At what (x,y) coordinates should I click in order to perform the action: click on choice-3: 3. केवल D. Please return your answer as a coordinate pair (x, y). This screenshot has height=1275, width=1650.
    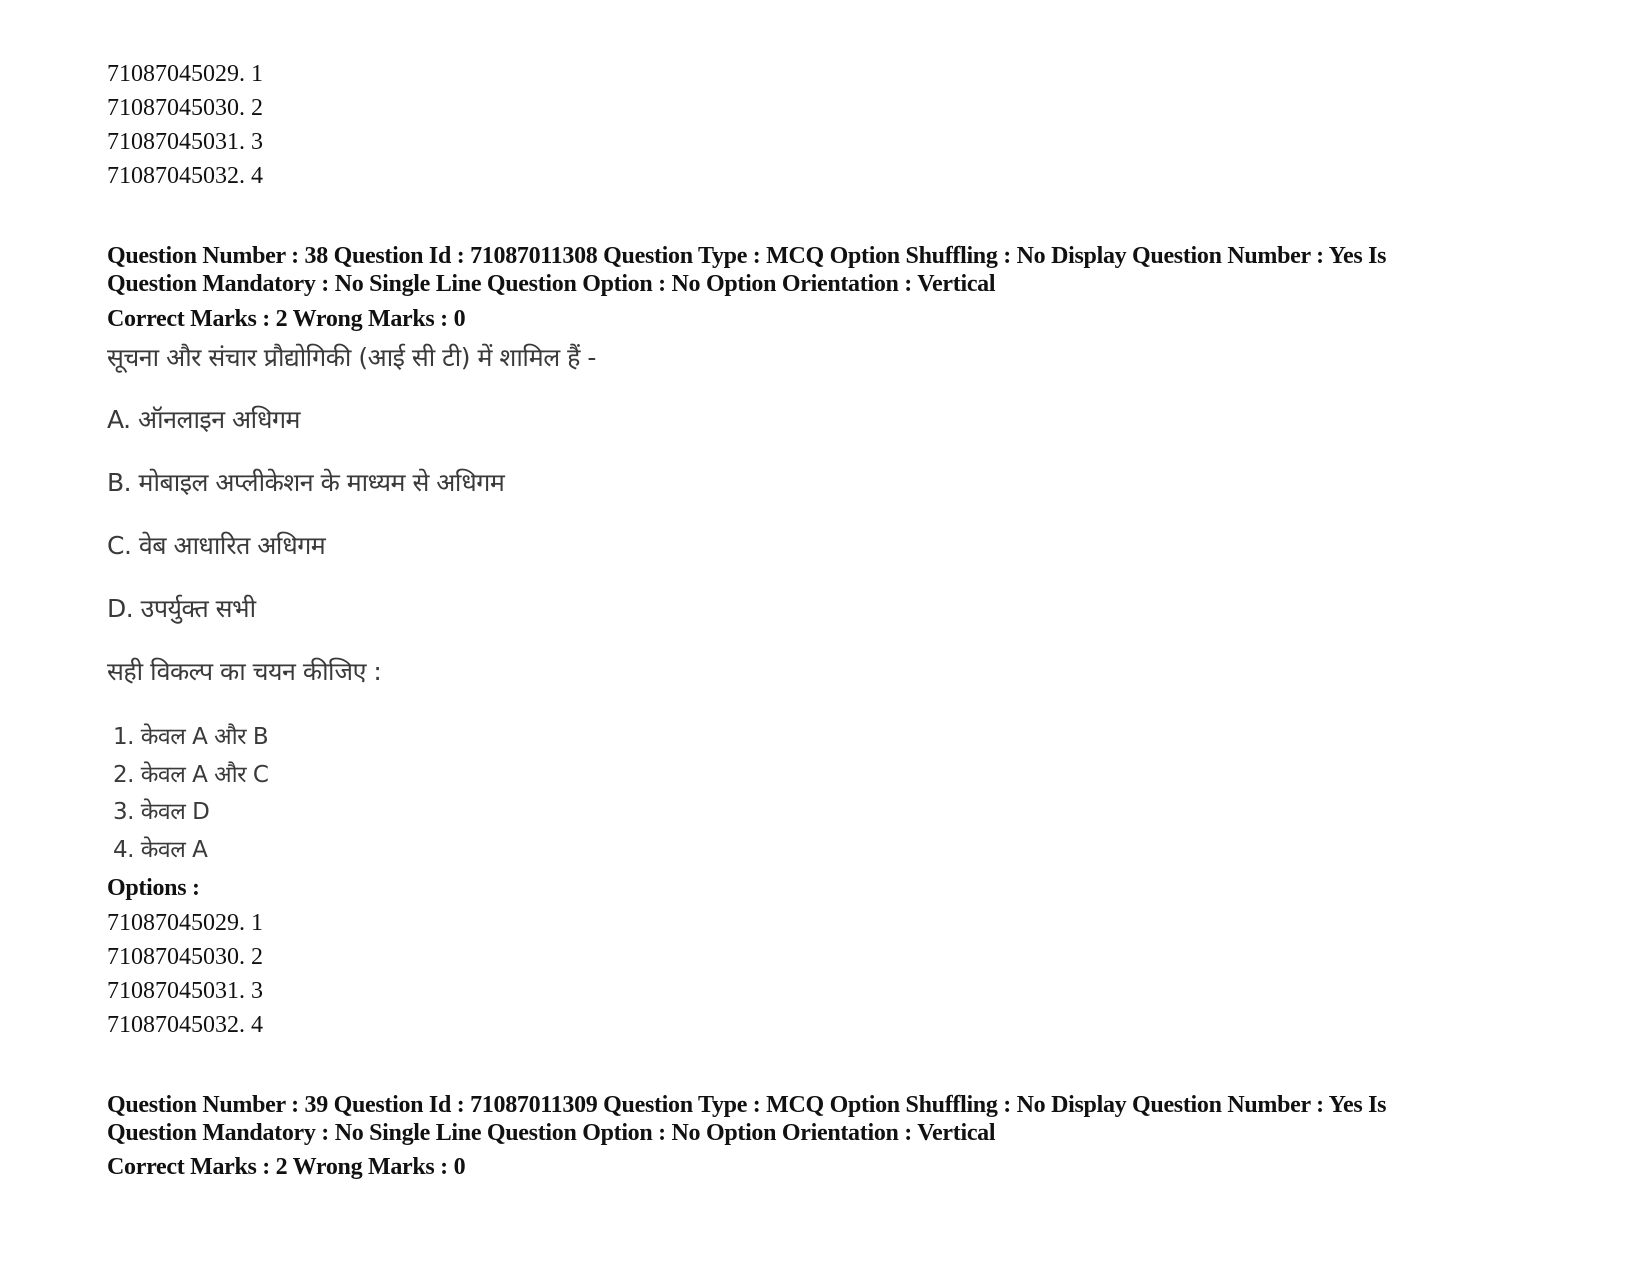
    Looking at the image, I should click on (161, 812).